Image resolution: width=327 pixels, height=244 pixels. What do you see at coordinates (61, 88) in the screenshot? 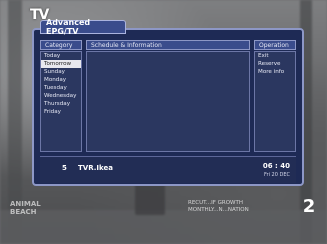
I see `category-item-4: Tuesday` at bounding box center [61, 88].